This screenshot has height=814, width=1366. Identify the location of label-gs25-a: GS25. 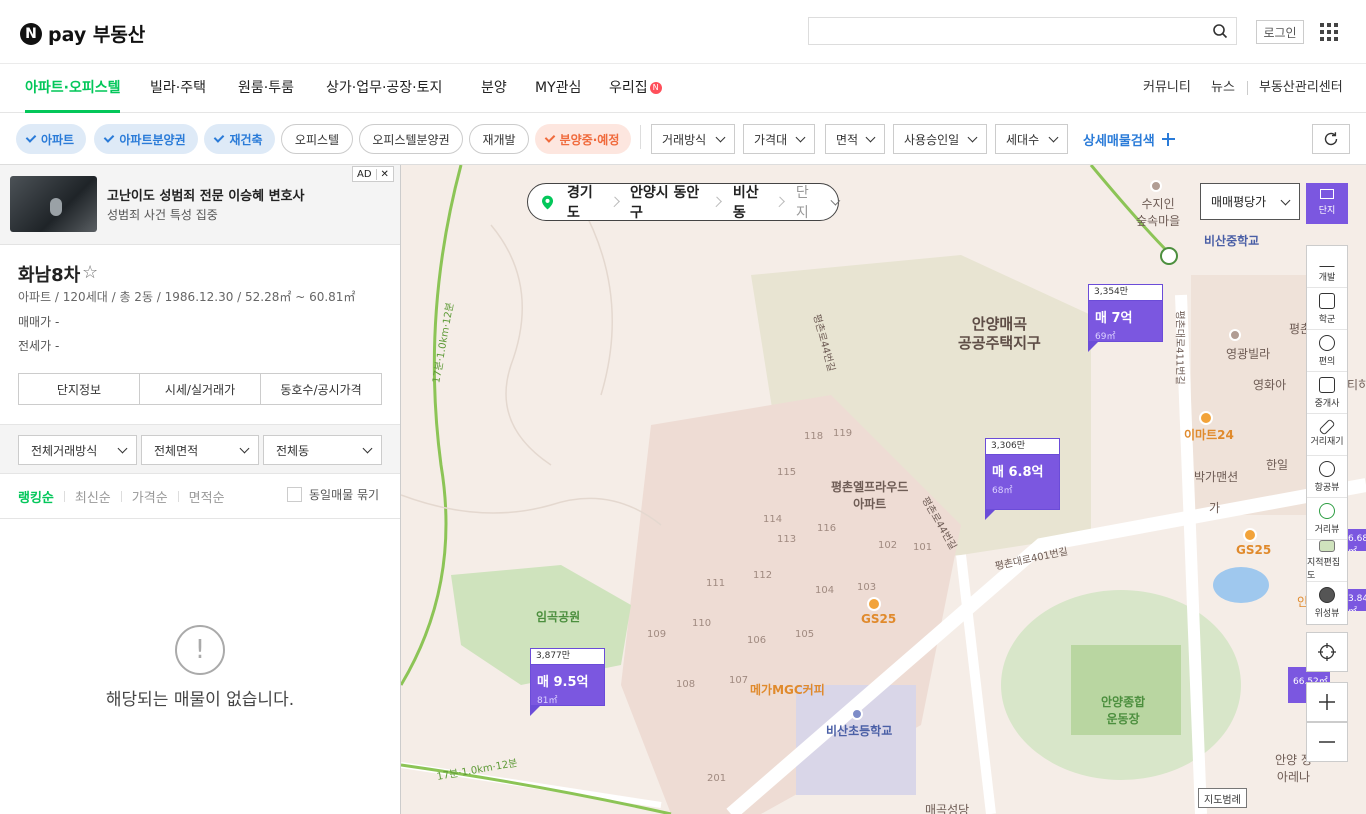
(879, 619).